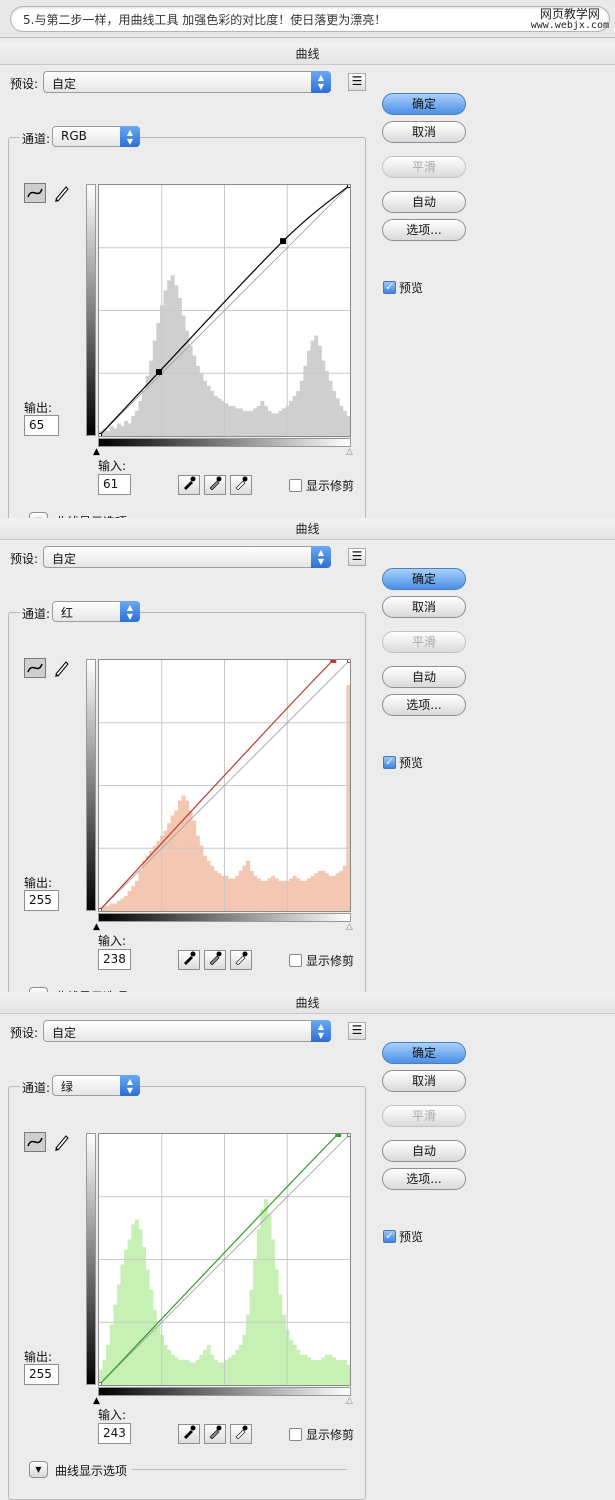 The height and width of the screenshot is (1500, 615). I want to click on output-gradient-bar, so click(91, 310).